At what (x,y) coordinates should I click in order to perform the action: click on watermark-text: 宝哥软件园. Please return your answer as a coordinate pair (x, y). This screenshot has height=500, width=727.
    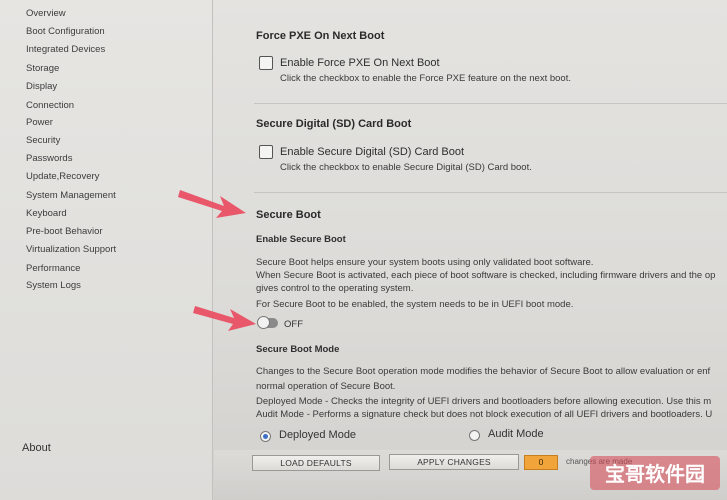
    Looking at the image, I should click on (655, 474).